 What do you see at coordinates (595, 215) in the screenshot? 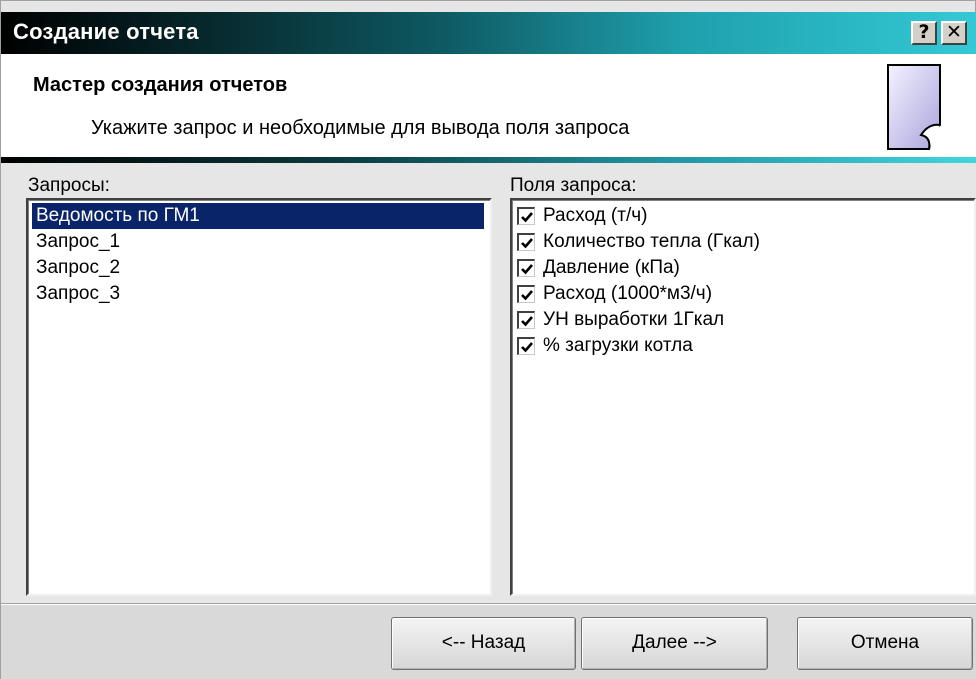
I see `field-label: Расход (т/ч)` at bounding box center [595, 215].